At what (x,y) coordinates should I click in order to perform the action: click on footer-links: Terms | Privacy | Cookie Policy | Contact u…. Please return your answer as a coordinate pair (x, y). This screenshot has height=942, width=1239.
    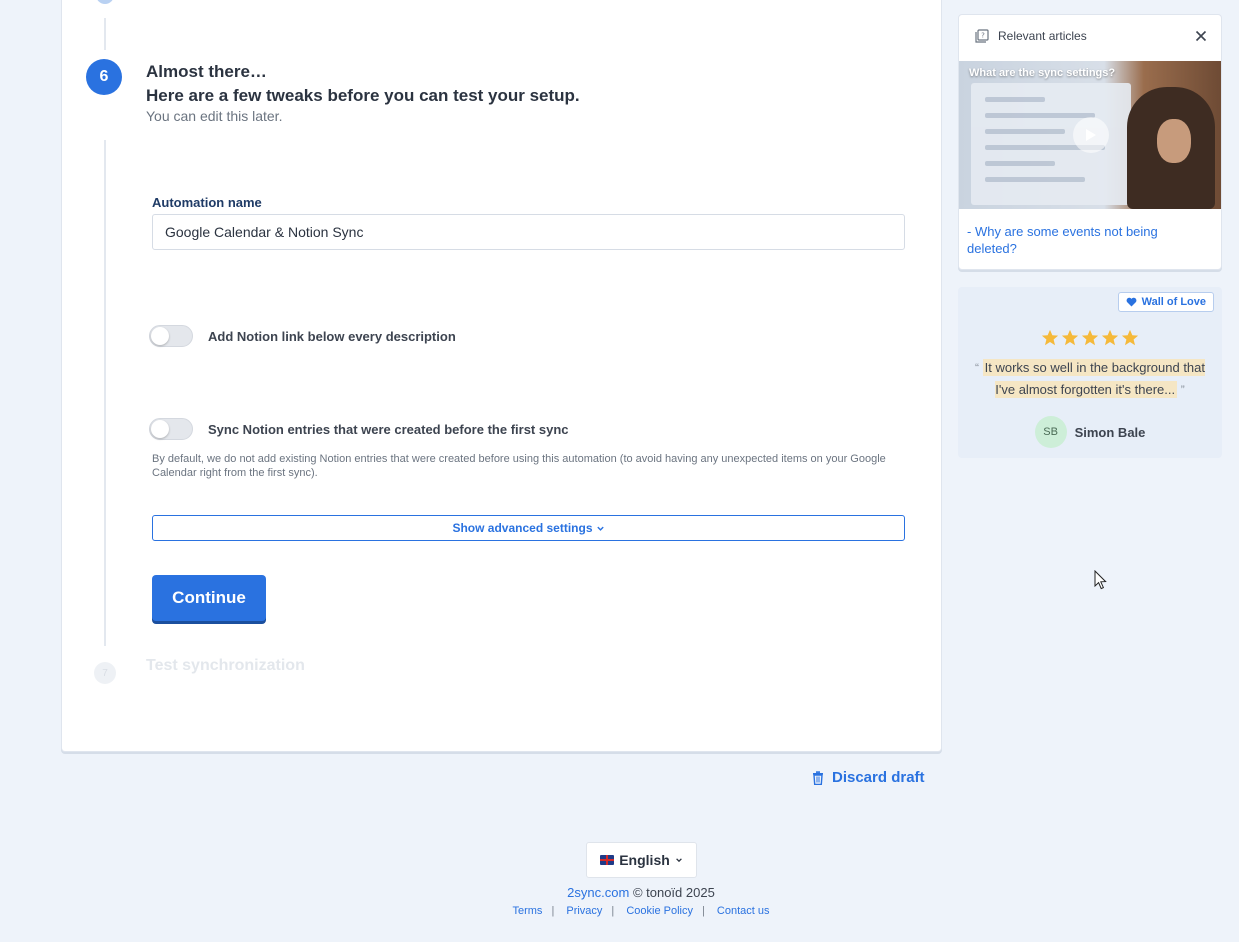
    Looking at the image, I should click on (619, 911).